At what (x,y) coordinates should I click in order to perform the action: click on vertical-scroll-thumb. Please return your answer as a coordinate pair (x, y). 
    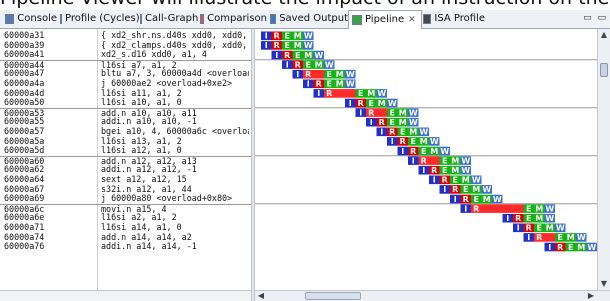
    Looking at the image, I should click on (604, 70).